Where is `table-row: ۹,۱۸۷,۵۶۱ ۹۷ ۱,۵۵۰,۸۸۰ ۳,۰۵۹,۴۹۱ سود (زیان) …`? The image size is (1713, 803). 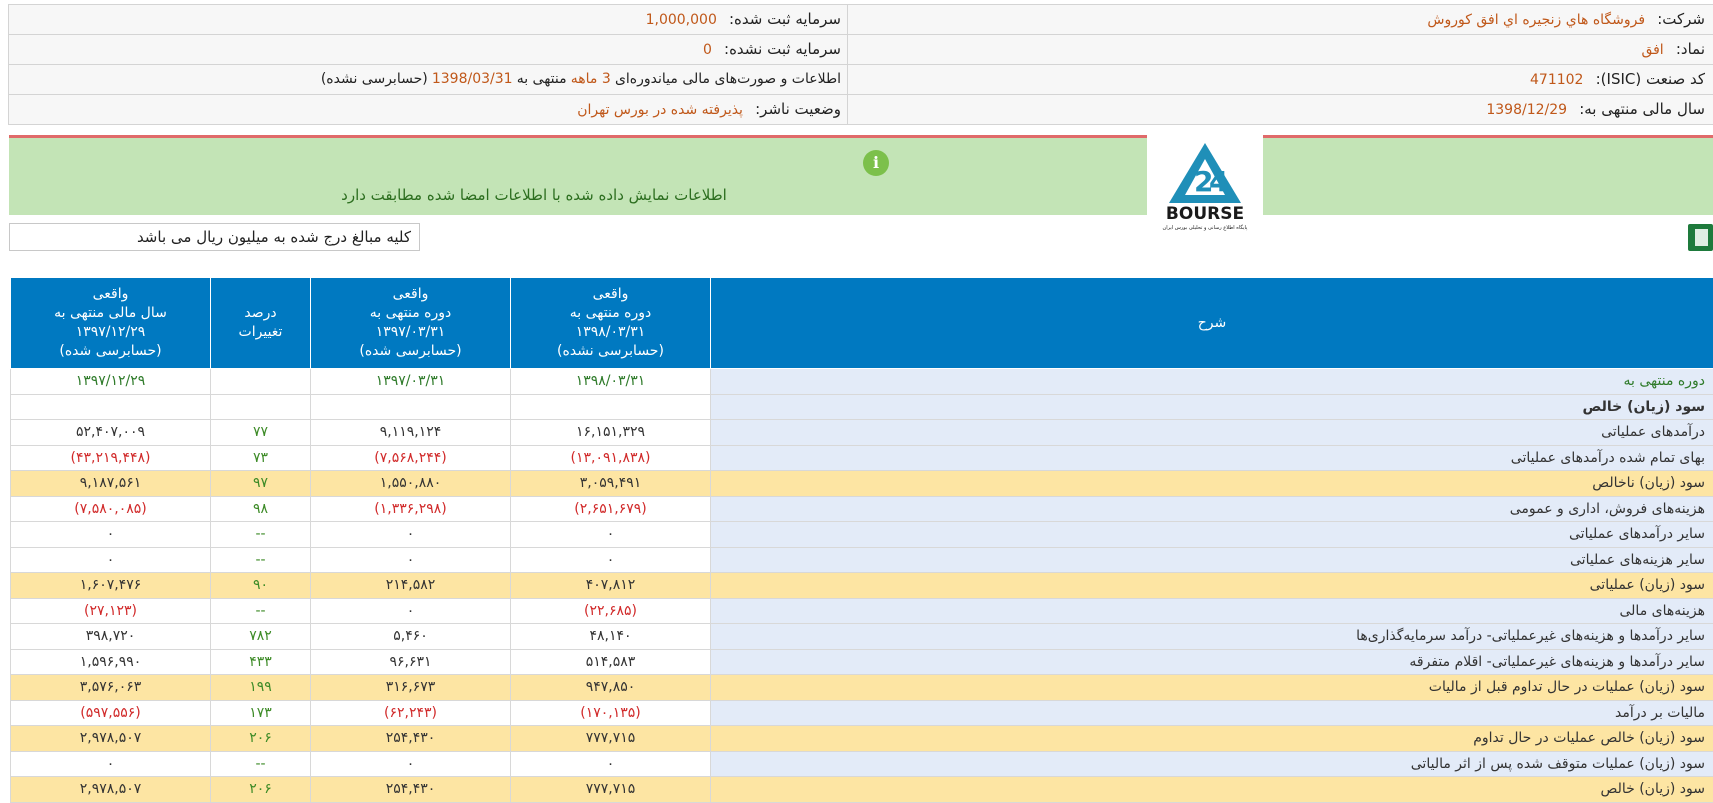
table-row: ۹,۱۸۷,۵۶۱ ۹۷ ۱,۵۵۰,۸۸۰ ۳,۰۵۹,۴۹۱ سود (زیان) … is located at coordinates (861, 483).